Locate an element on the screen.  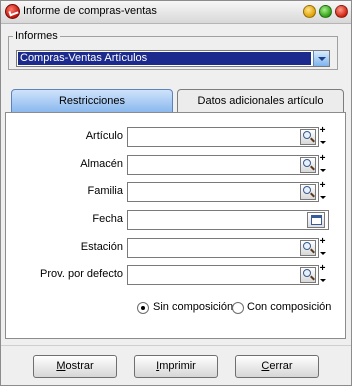
sin-composicion-label: Sin composición is located at coordinates (193, 307).